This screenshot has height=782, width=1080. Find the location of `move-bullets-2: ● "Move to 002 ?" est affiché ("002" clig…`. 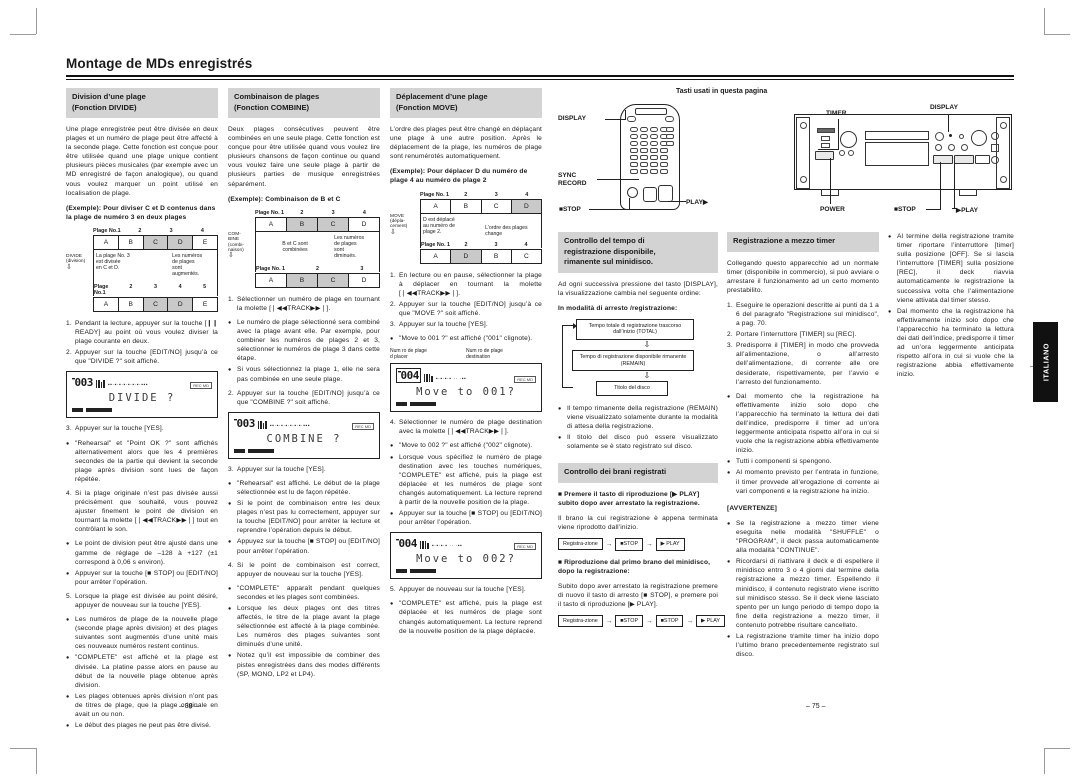

move-bullets-2: ● "Move to 002 ?" est affiché ("002" clig… is located at coordinates (466, 484).